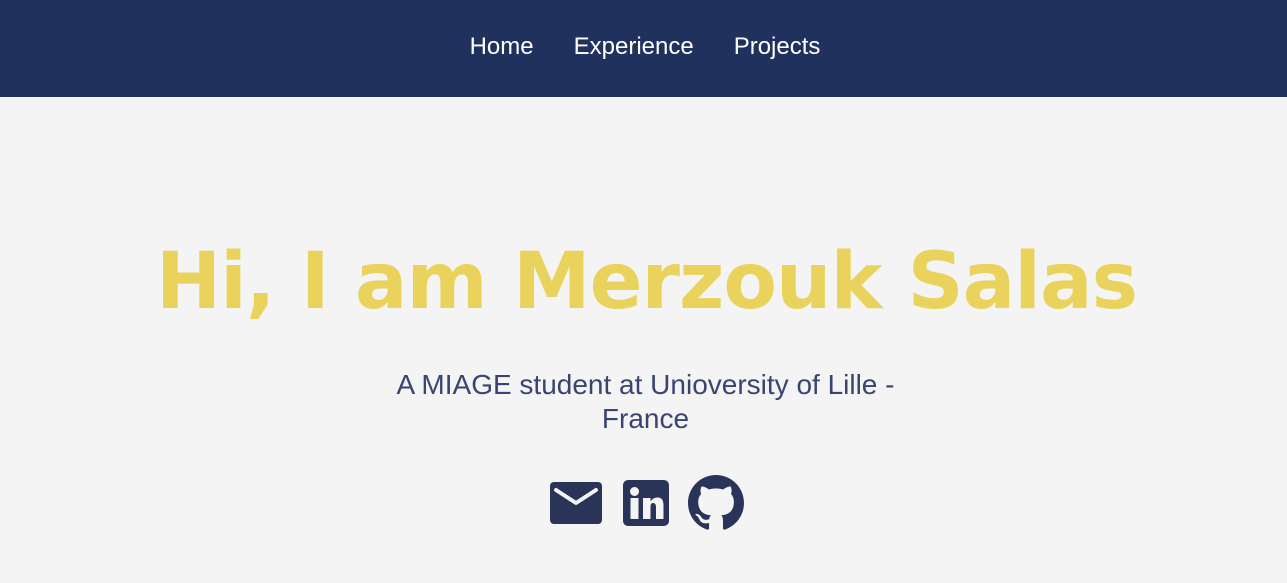 The width and height of the screenshot is (1287, 583). Describe the element at coordinates (646, 282) in the screenshot. I see `hero-title: Hi, I am Merzouk Salas` at that location.